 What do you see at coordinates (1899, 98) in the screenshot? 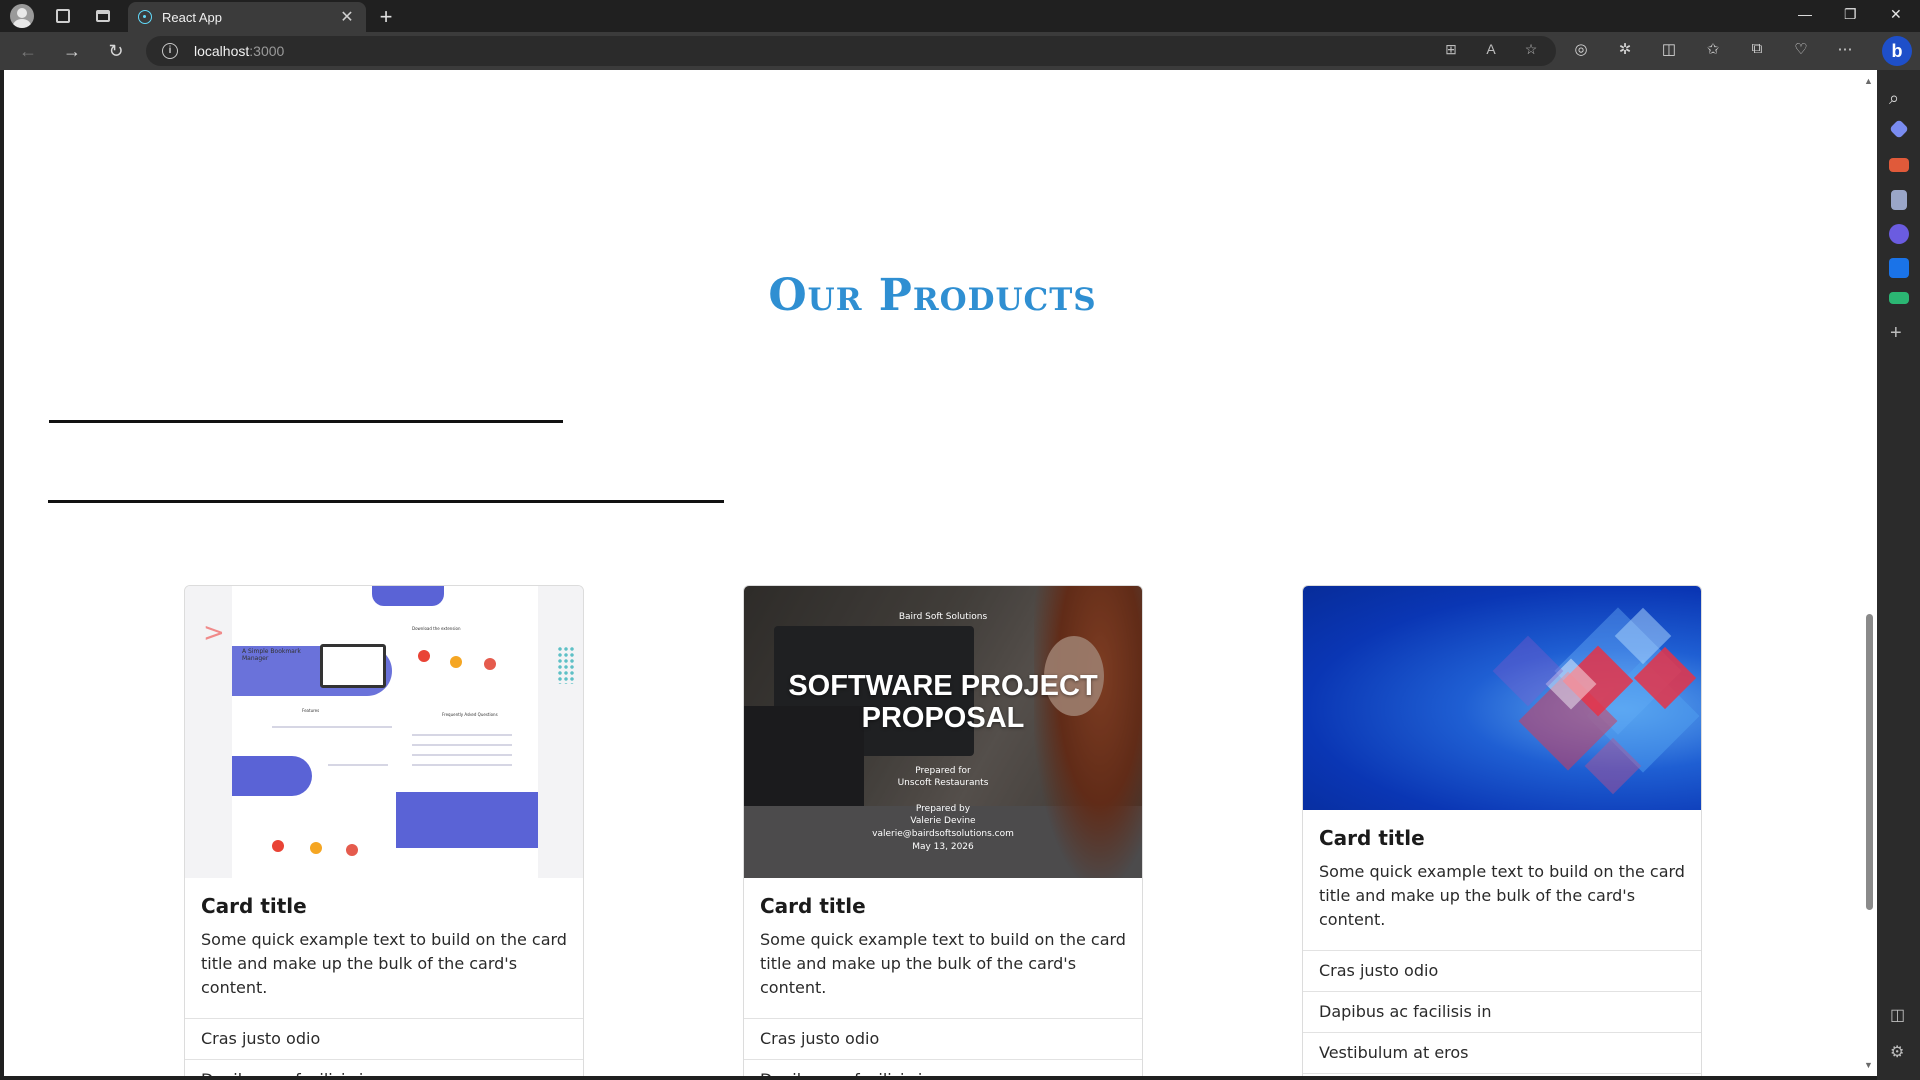
I see `sidebar-search-icon: ⌕` at bounding box center [1899, 98].